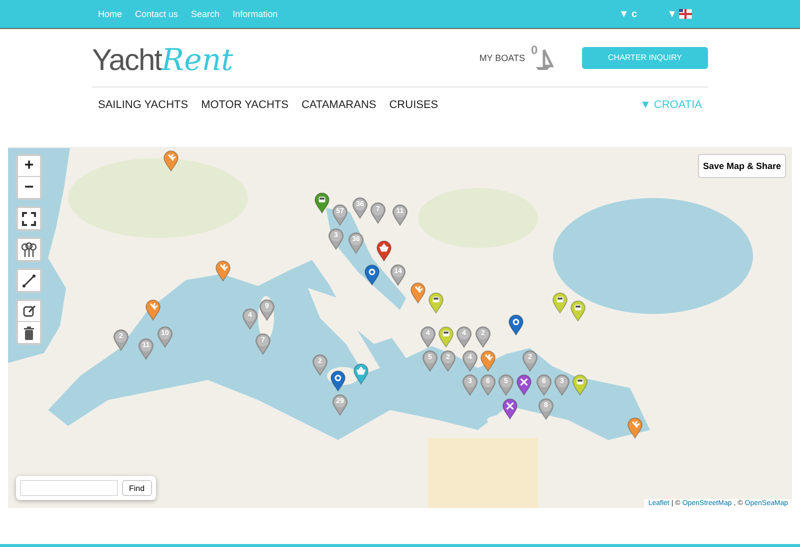 The image size is (800, 547). What do you see at coordinates (156, 14) in the screenshot?
I see `nav-link: Contact us` at bounding box center [156, 14].